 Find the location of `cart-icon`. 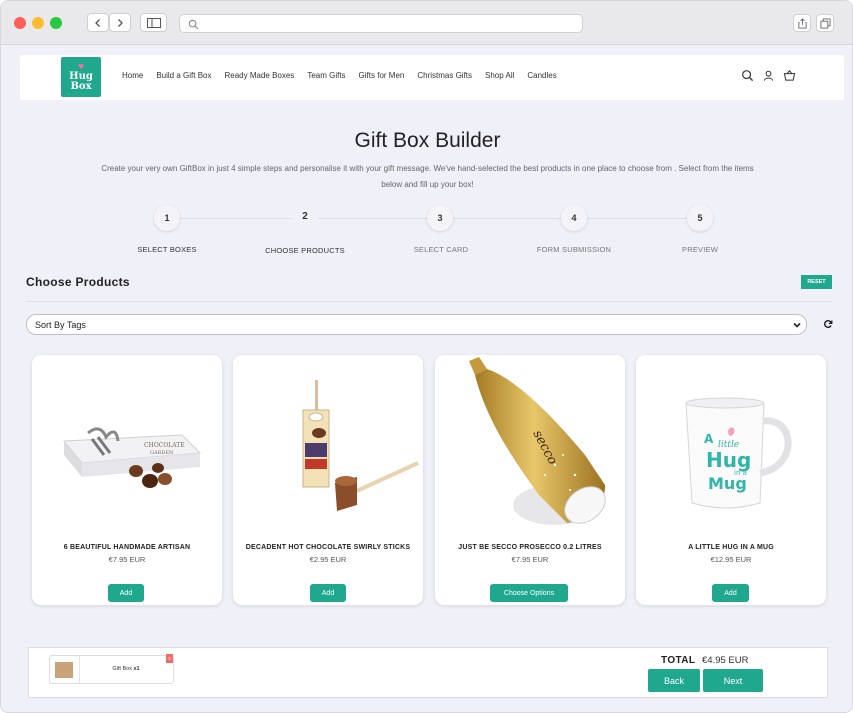

cart-icon is located at coordinates (789, 75).